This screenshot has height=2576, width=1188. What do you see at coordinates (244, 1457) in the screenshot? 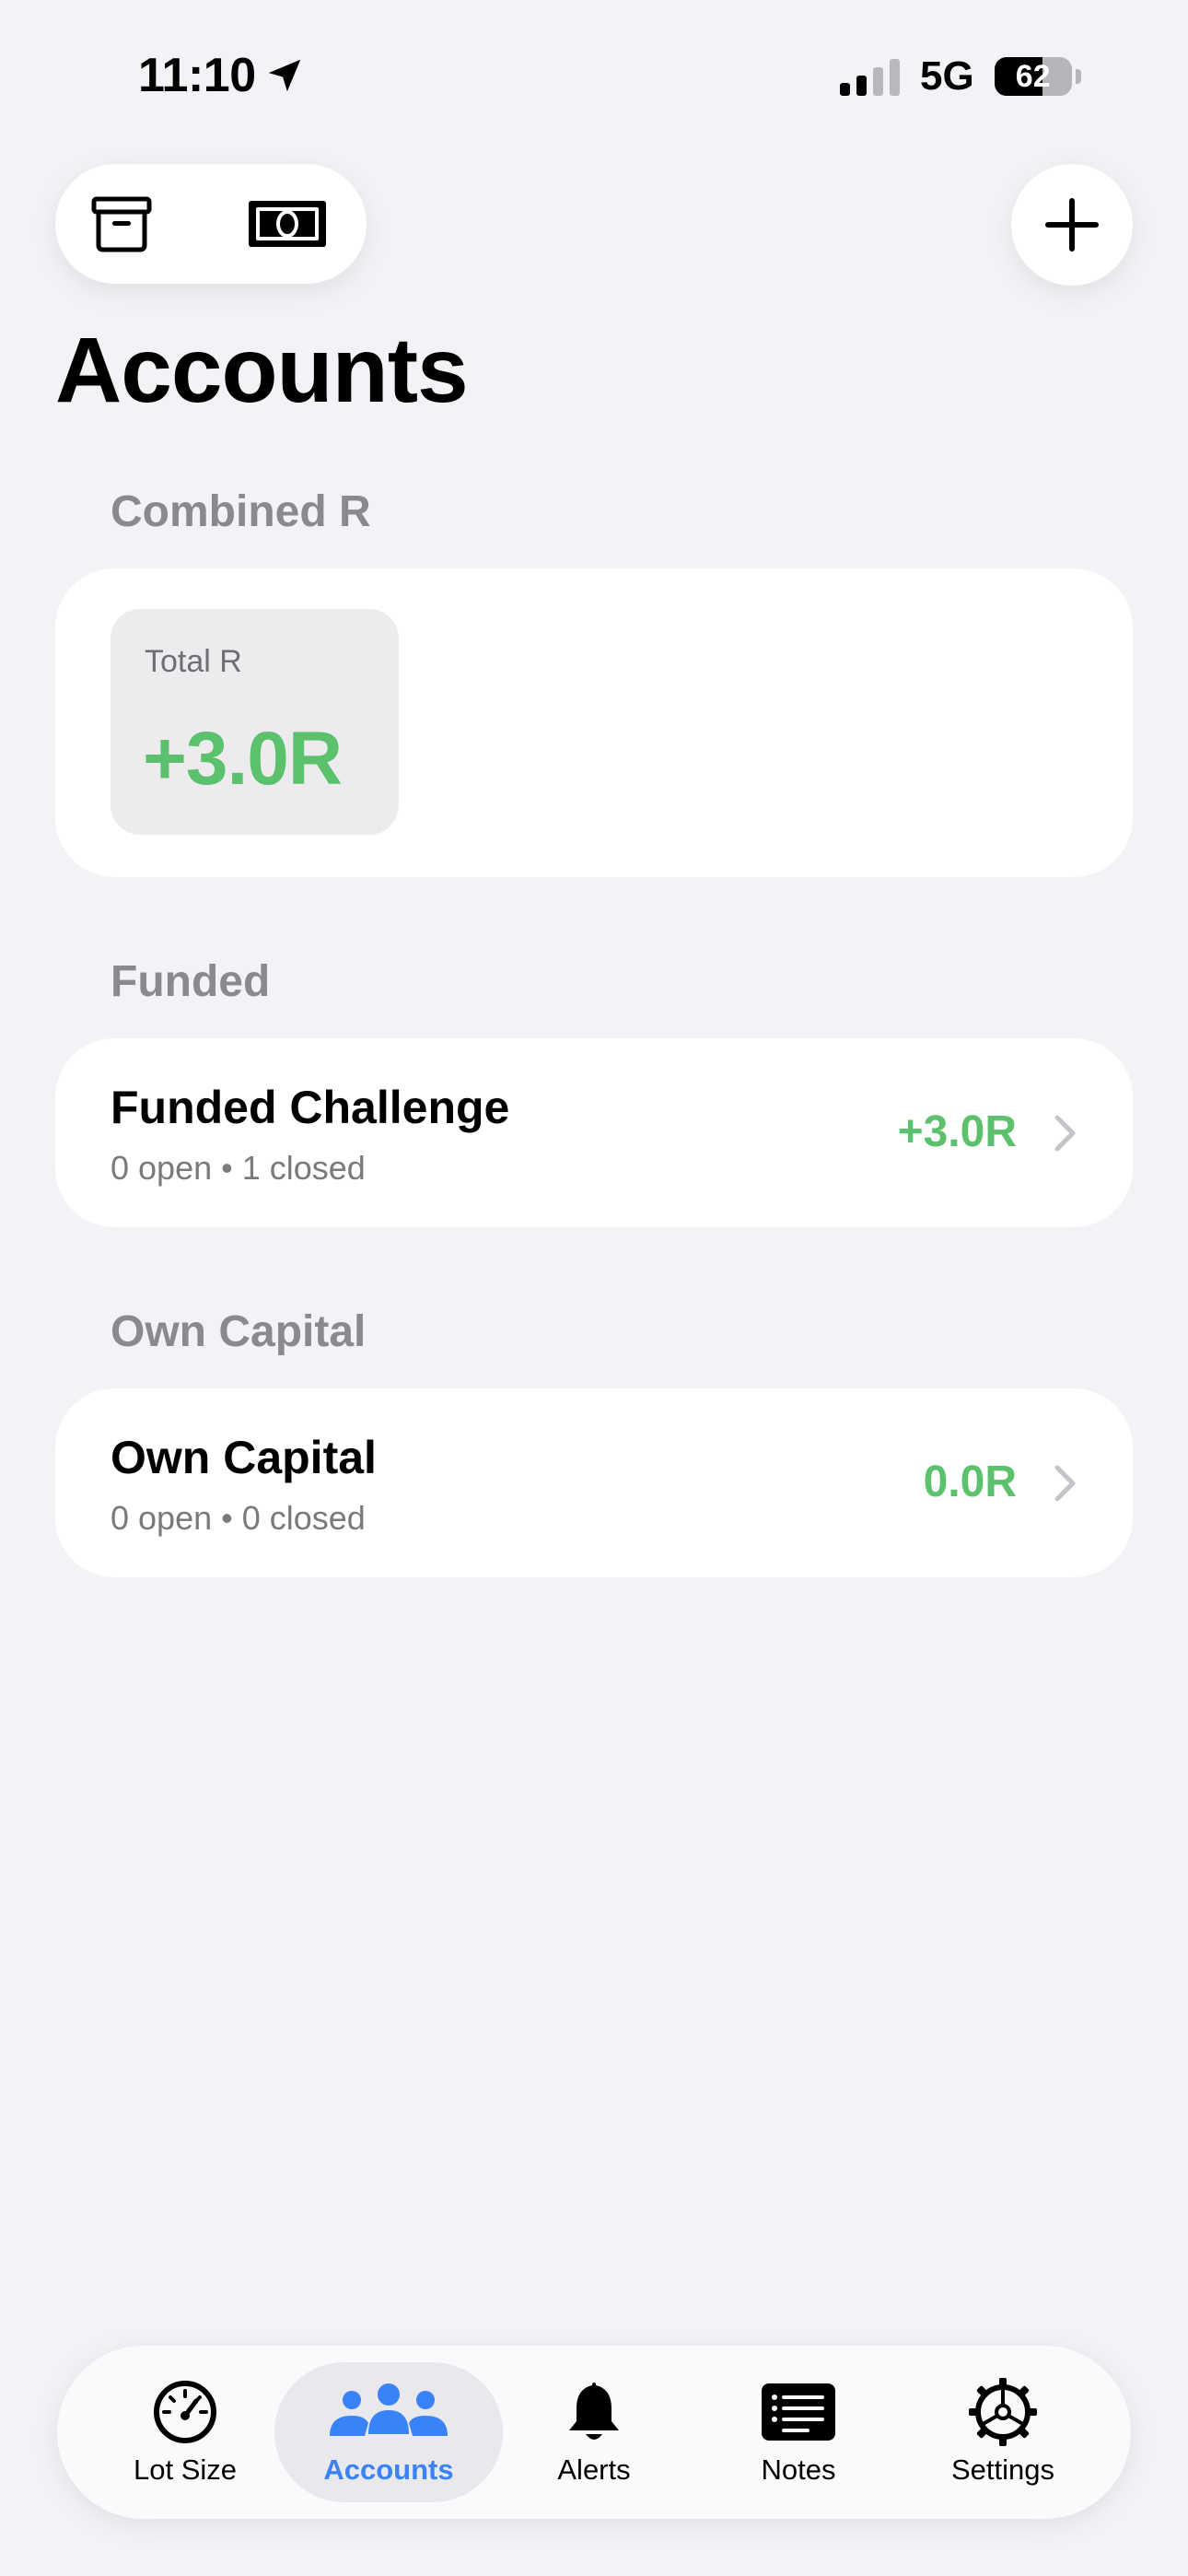
I see `account-name: Own Capital` at bounding box center [244, 1457].